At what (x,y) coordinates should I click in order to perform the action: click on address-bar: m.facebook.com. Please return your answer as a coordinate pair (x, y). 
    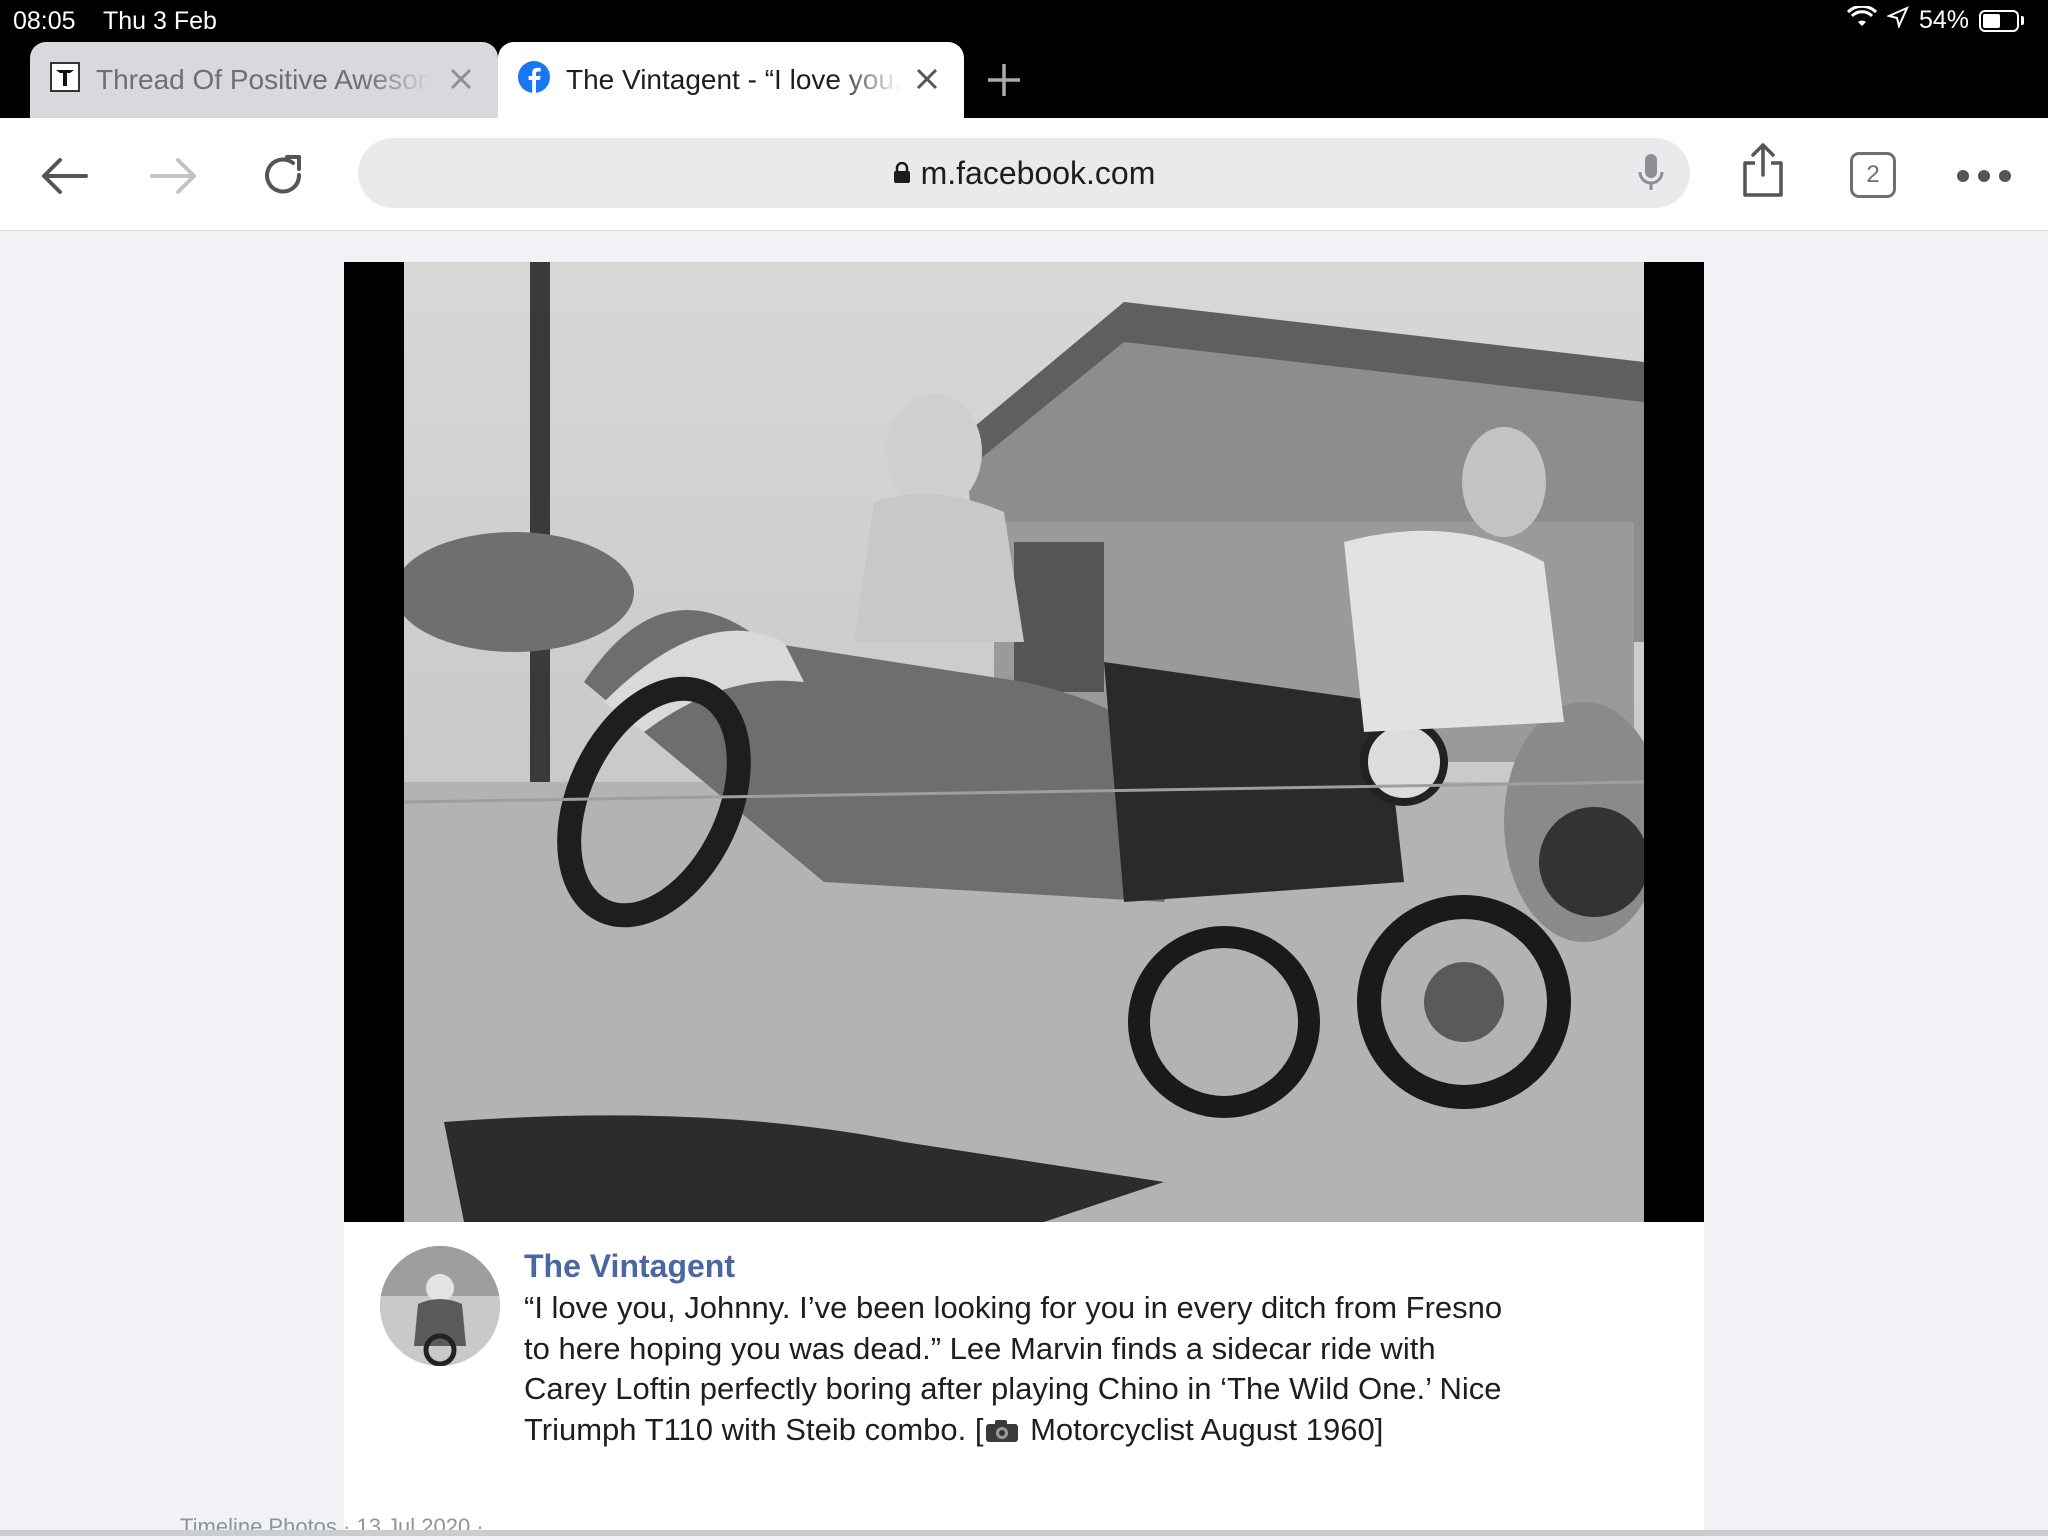
    Looking at the image, I should click on (1024, 173).